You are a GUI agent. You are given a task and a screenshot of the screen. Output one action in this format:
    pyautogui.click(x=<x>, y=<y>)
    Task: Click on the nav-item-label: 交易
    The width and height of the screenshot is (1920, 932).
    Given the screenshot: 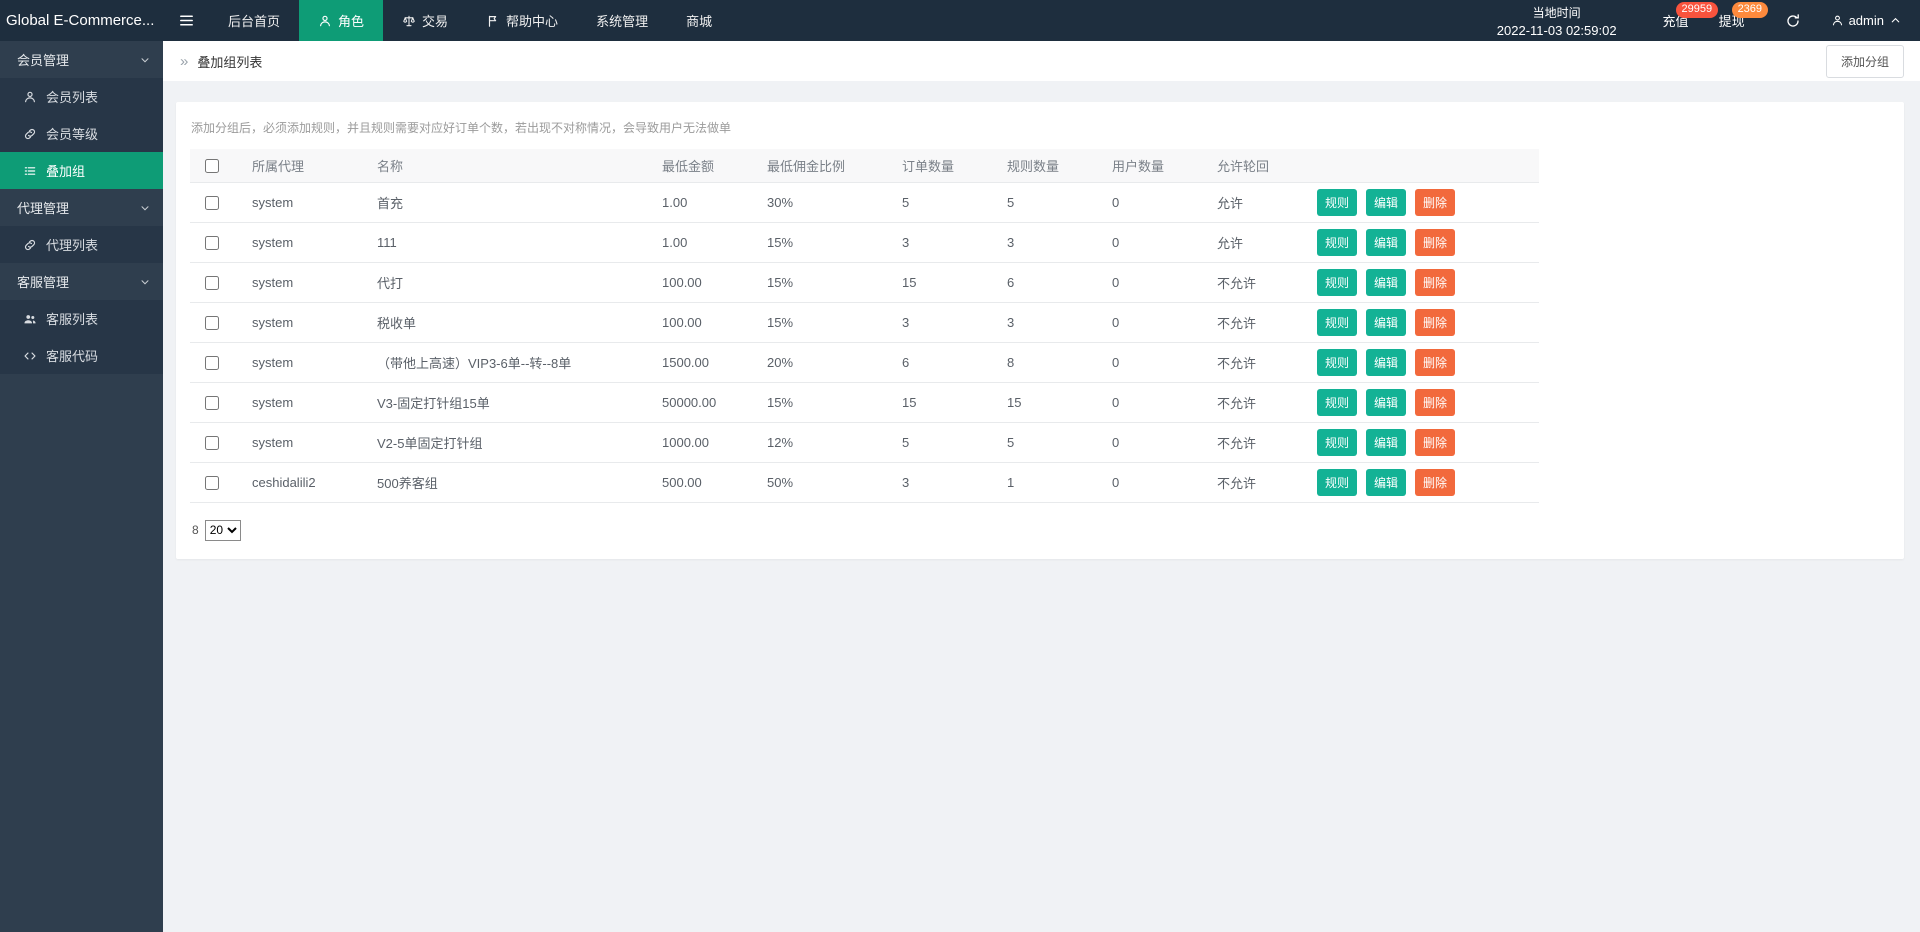 What is the action you would take?
    pyautogui.click(x=435, y=21)
    